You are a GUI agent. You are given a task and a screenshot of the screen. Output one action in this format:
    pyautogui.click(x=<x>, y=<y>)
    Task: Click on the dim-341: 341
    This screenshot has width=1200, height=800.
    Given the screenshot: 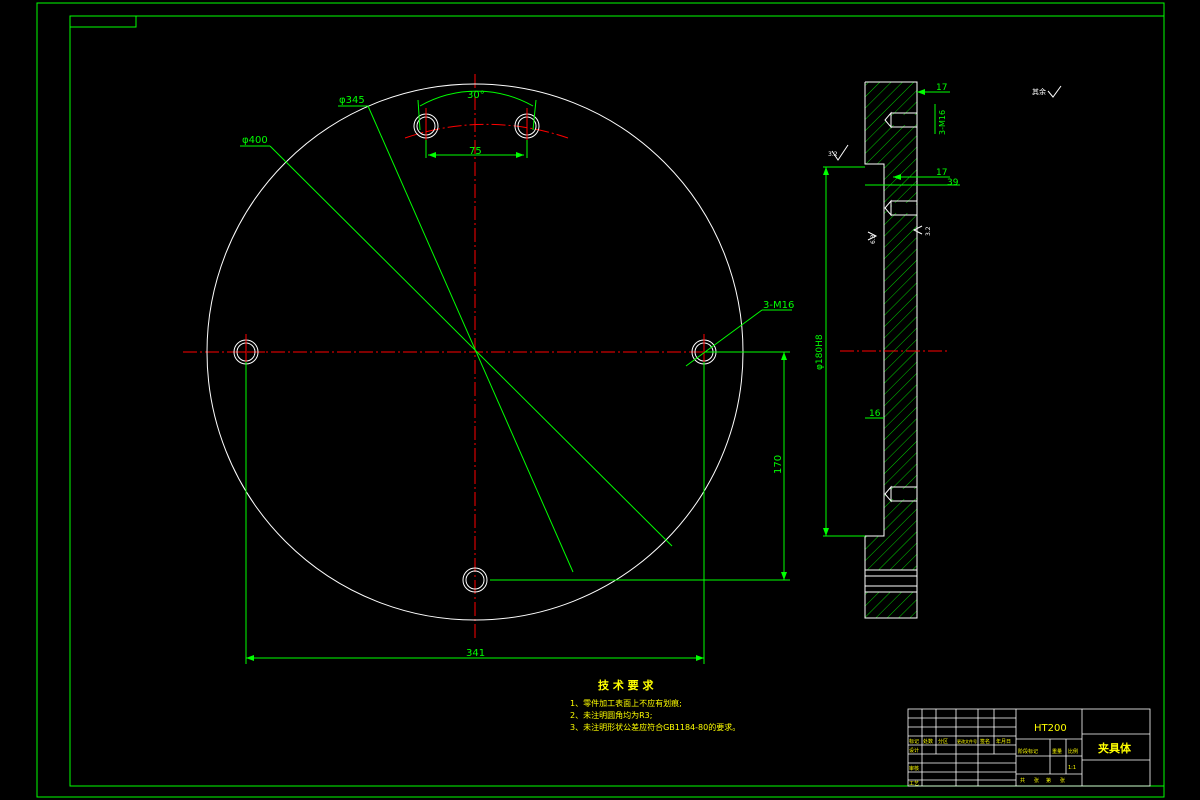 What is the action you would take?
    pyautogui.click(x=475, y=653)
    